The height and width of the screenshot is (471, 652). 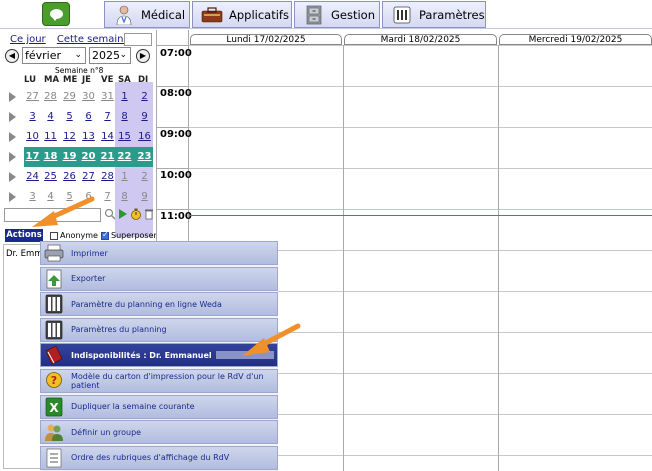 I want to click on calendar-day: 30, so click(x=88, y=96).